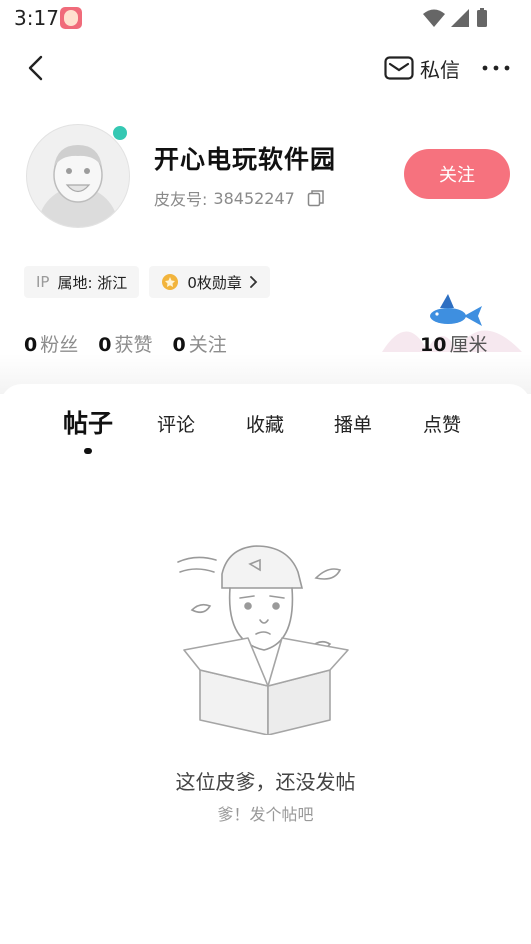 This screenshot has height=944, width=531. Describe the element at coordinates (120, 133) in the screenshot. I see `online-status-dot` at that location.